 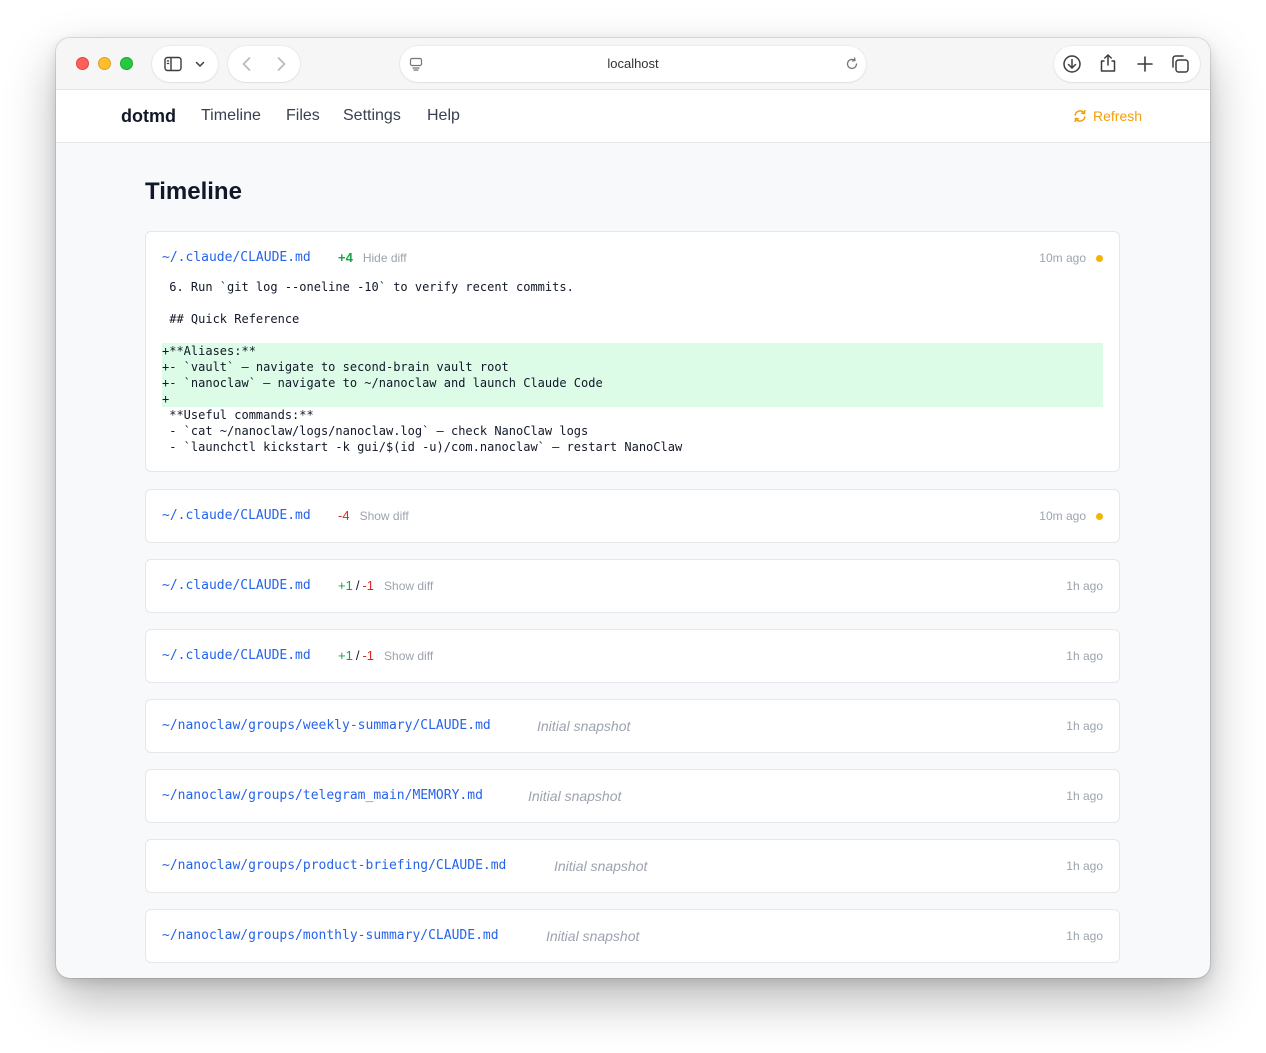 I want to click on nav-link-settings: Settings, so click(x=372, y=116).